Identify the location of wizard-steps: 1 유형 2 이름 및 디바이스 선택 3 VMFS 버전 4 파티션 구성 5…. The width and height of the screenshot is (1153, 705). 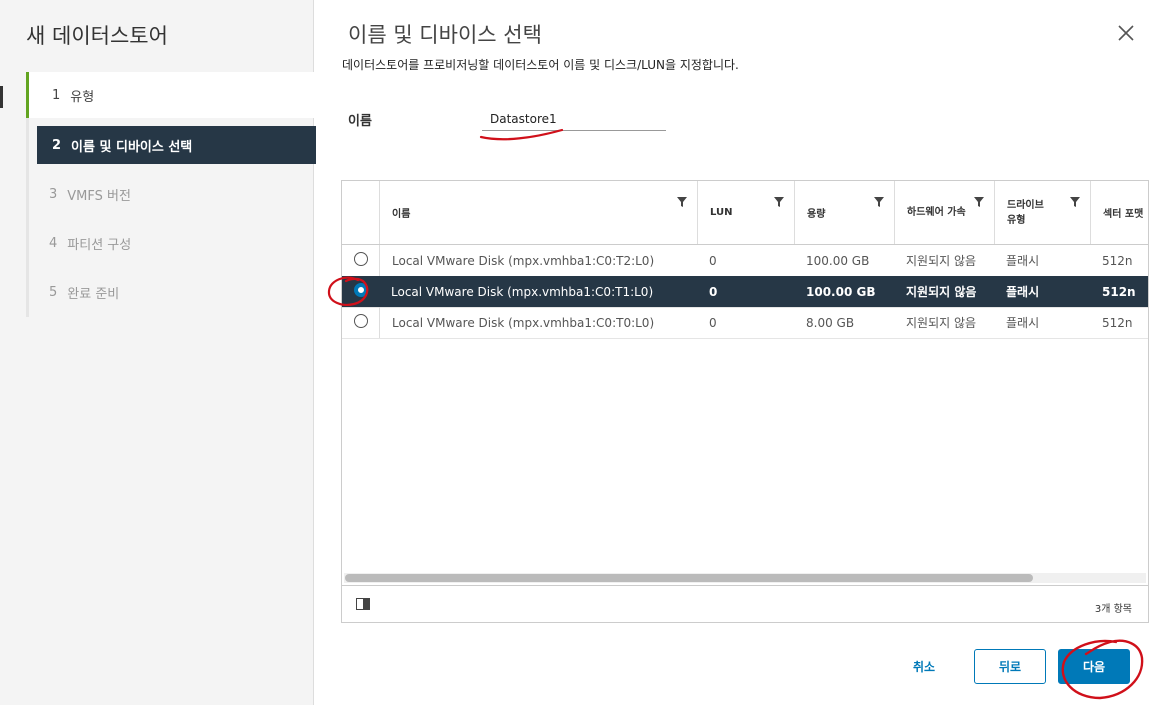
(171, 194).